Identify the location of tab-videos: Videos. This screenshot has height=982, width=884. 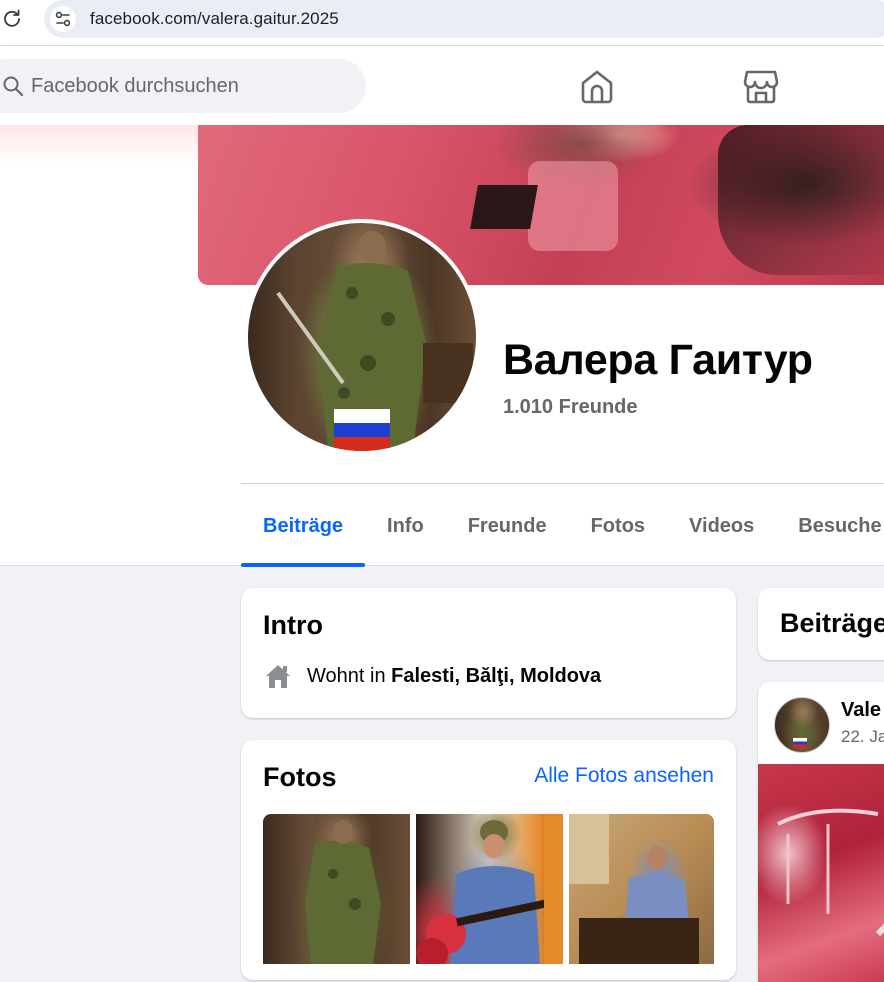
(721, 526).